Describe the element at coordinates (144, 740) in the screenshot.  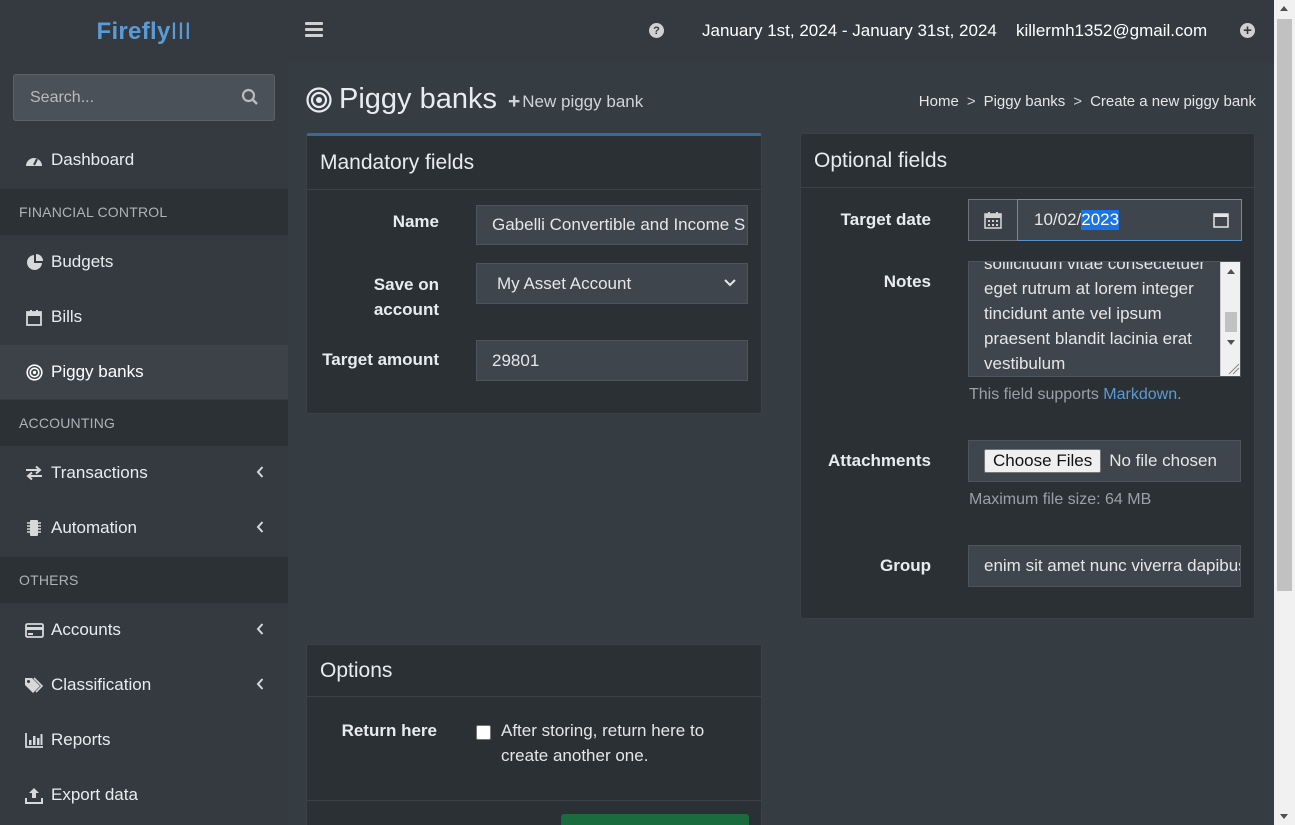
I see `sidebar-item-reports: Reports` at that location.